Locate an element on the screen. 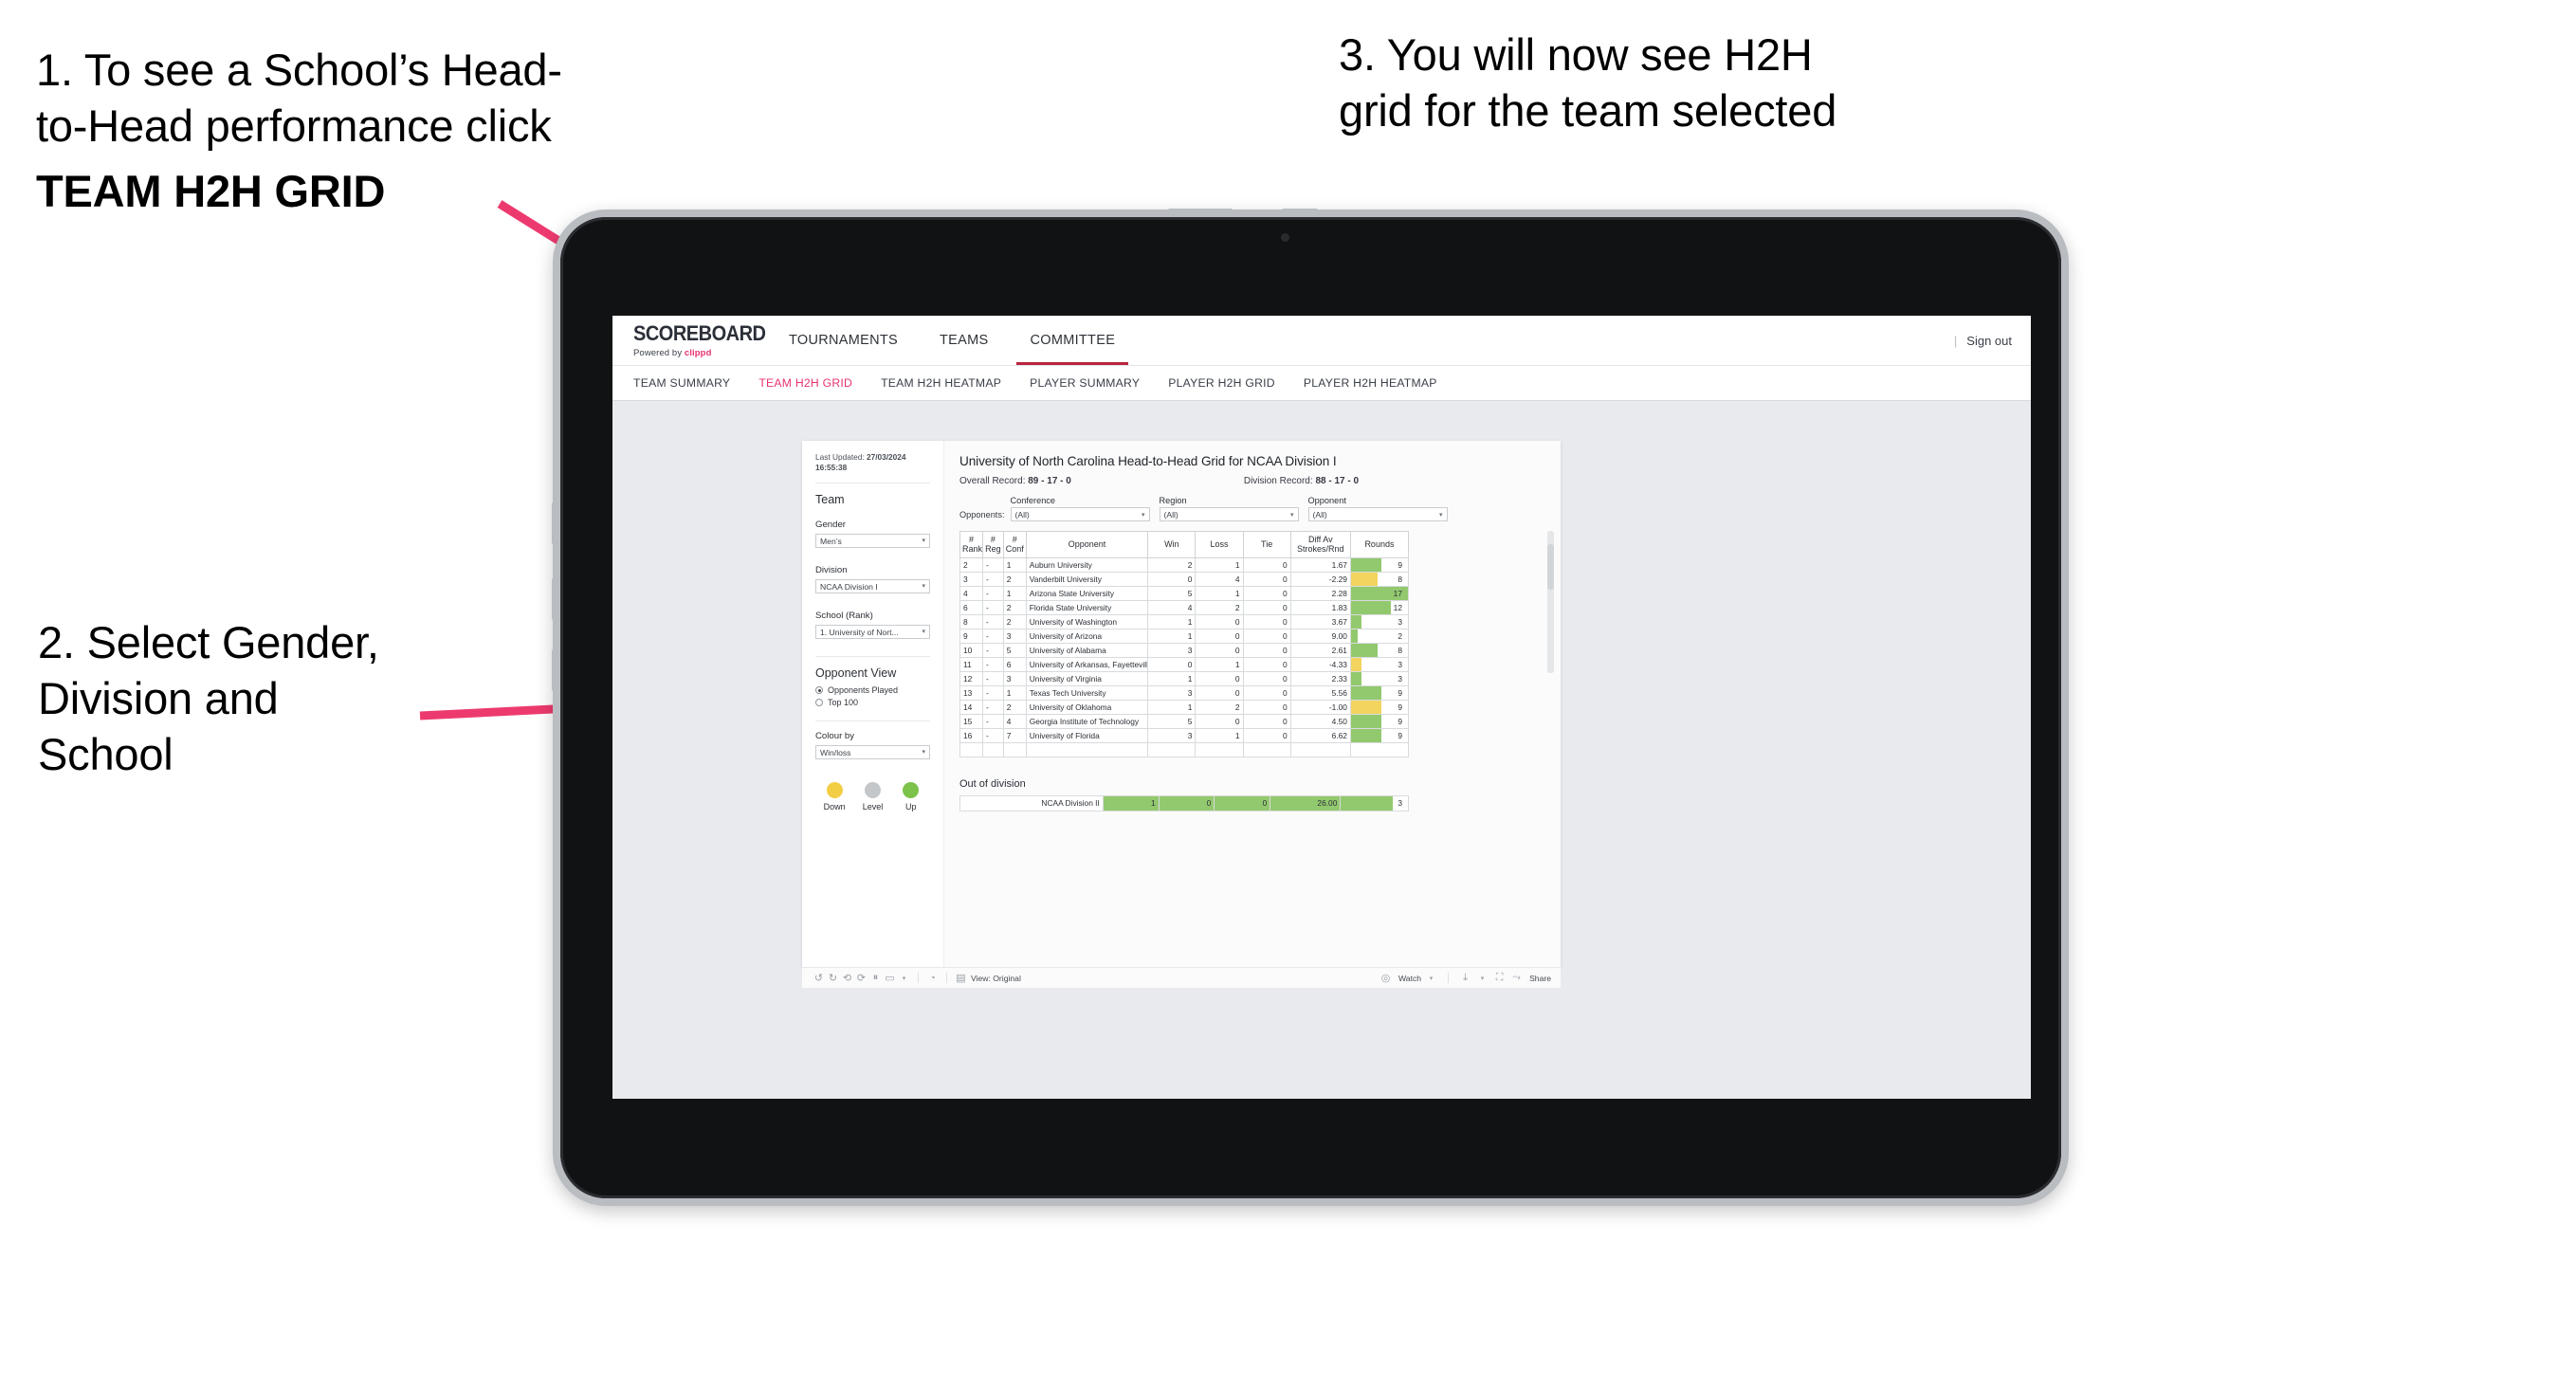 This screenshot has width=2576, height=1386. table-row: 14-2 University of Oklahoma 1 2 0 -1.00 9 is located at coordinates (1184, 707).